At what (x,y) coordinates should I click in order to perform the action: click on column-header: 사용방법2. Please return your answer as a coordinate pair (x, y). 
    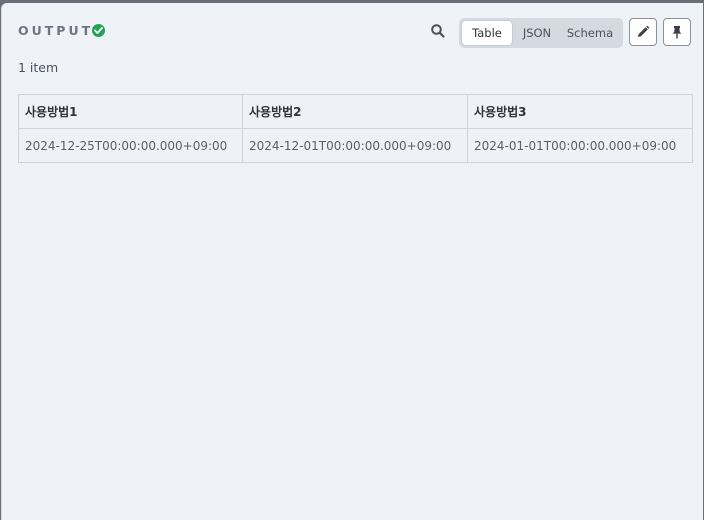
    Looking at the image, I should click on (355, 111).